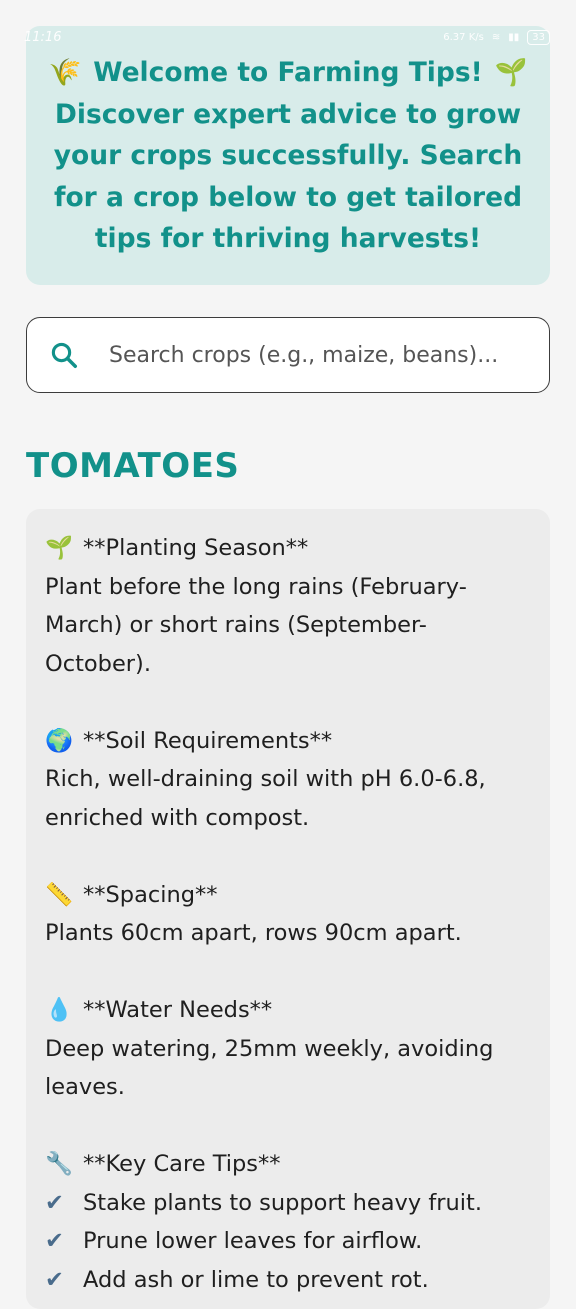 This screenshot has width=576, height=1309. Describe the element at coordinates (64, 355) in the screenshot. I see `search-icon` at that location.